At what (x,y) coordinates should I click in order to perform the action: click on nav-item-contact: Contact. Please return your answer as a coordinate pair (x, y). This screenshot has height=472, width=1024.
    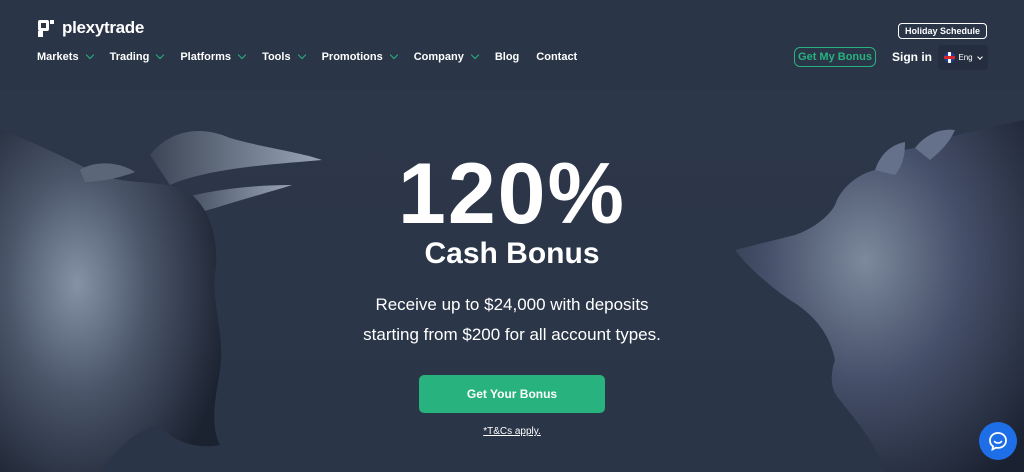
    Looking at the image, I should click on (556, 57).